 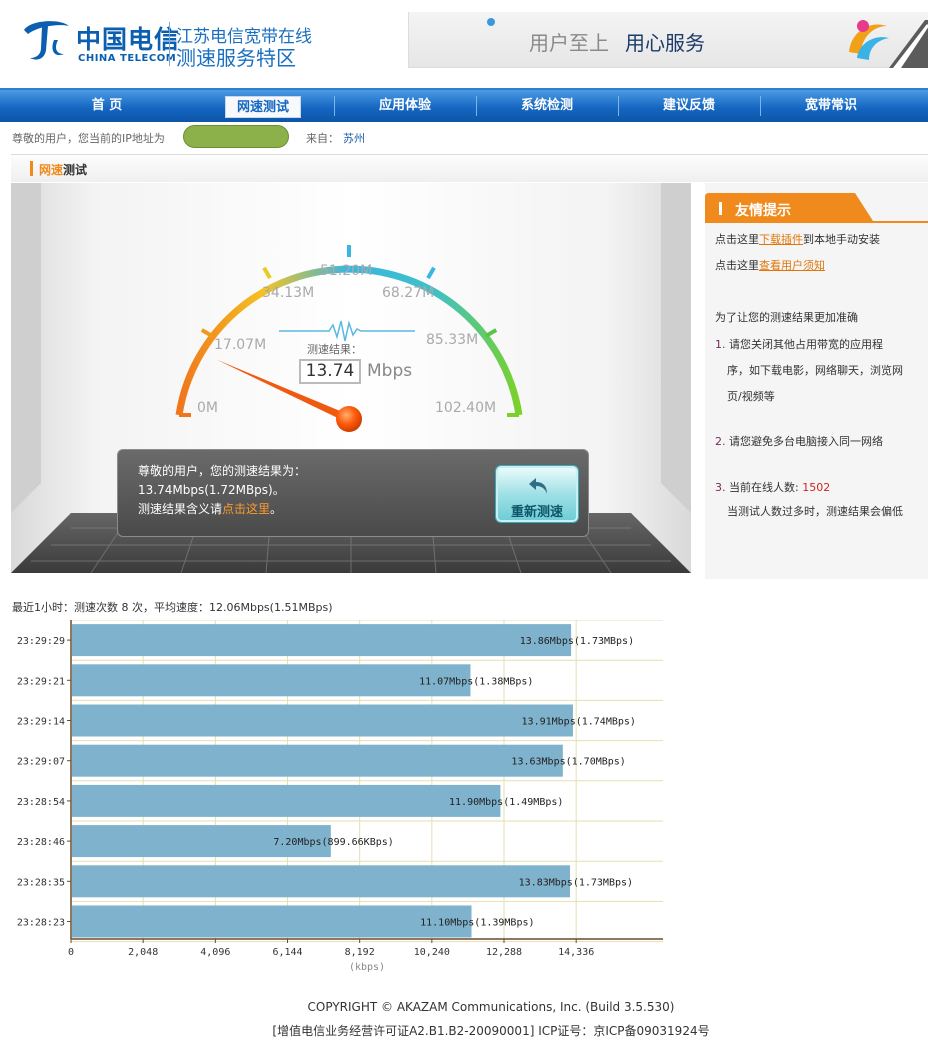 I want to click on gauge-tick-label: 85.33M, so click(x=452, y=340).